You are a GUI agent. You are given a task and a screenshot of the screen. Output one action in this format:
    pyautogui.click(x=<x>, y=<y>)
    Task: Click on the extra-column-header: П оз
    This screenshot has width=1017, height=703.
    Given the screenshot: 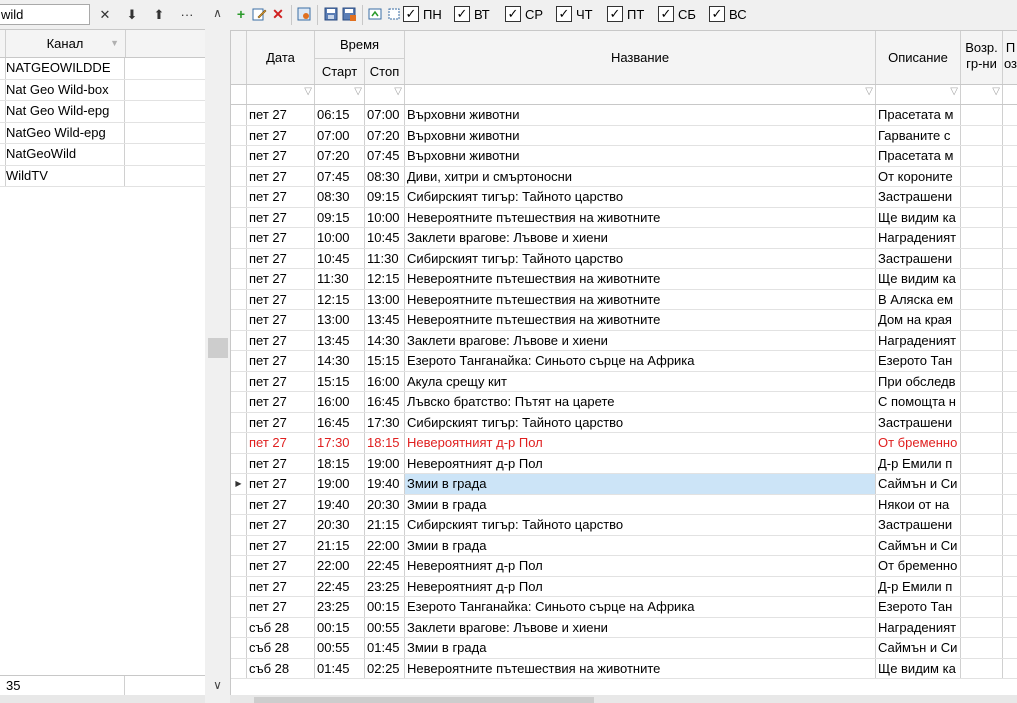 What is the action you would take?
    pyautogui.click(x=1010, y=57)
    